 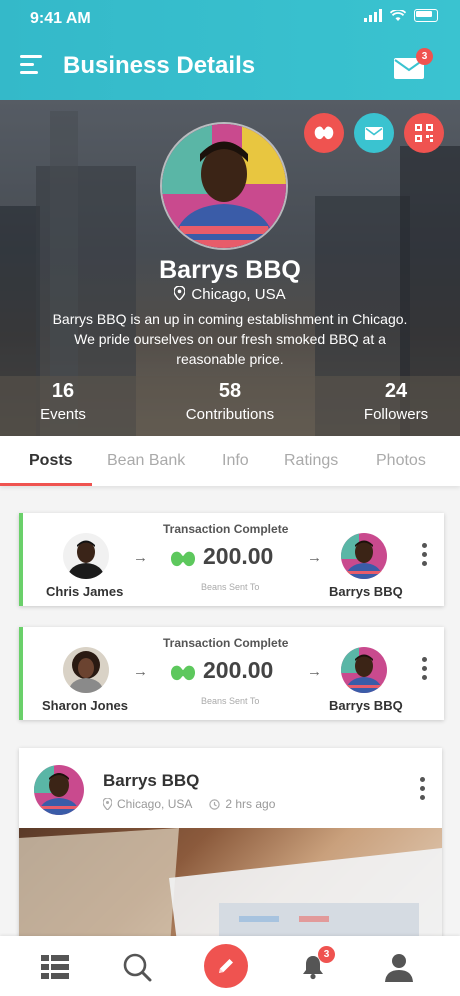 I want to click on donate-button, so click(x=324, y=133).